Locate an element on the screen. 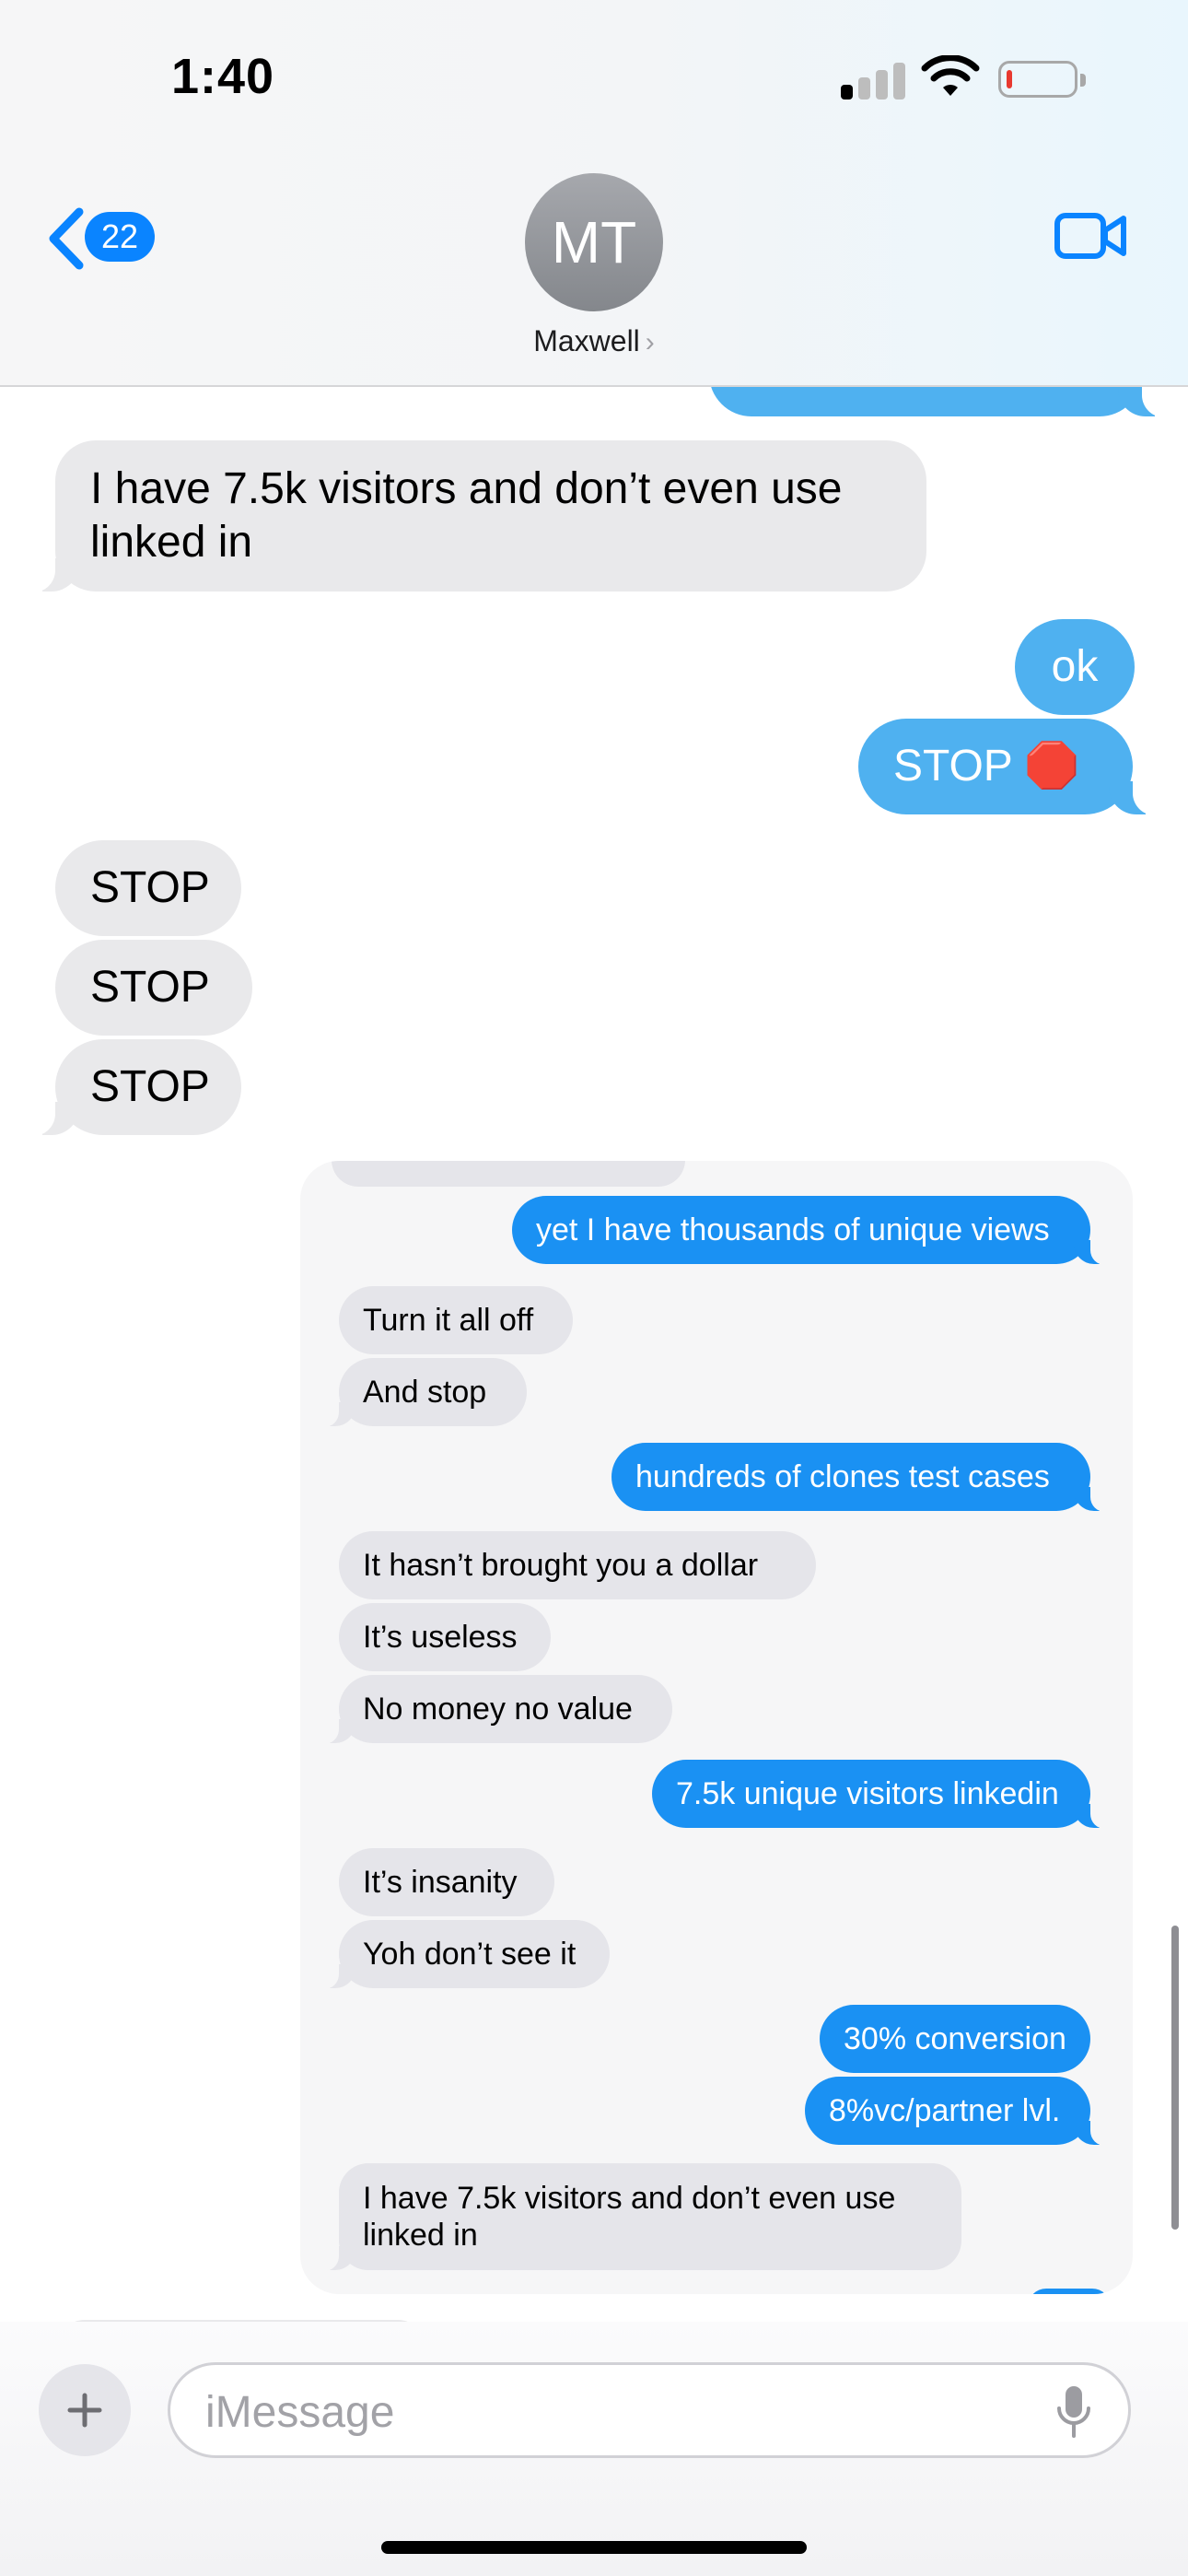 The width and height of the screenshot is (1188, 2576). message-text: STOP 🛑 is located at coordinates (986, 766).